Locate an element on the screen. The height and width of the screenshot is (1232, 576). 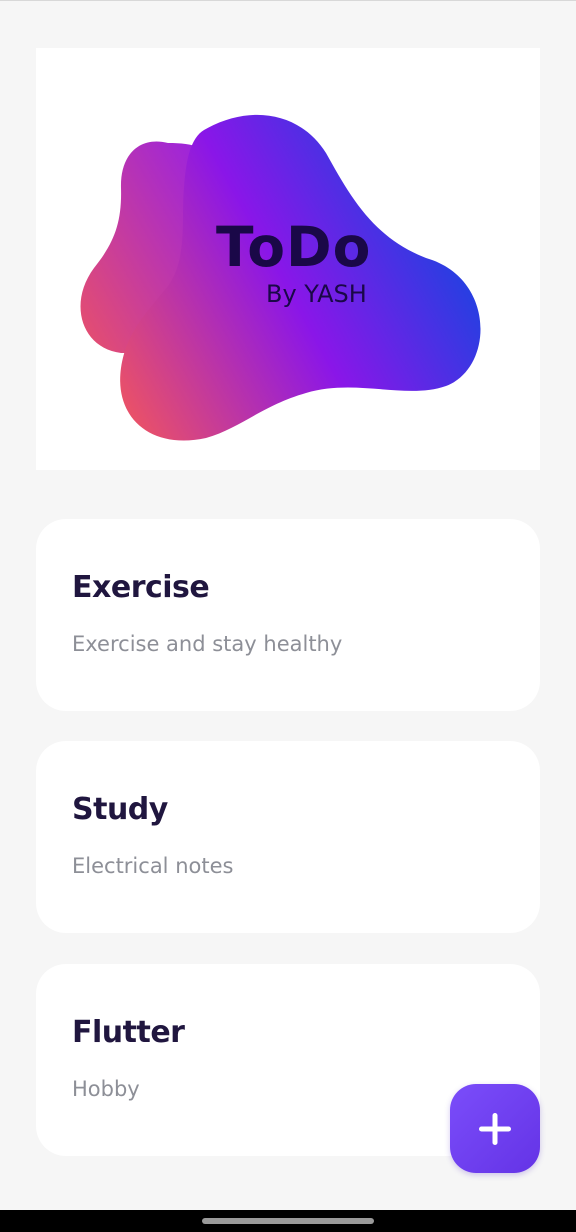
task-card-exercise: Exercise Exercise and stay healthy is located at coordinates (288, 615).